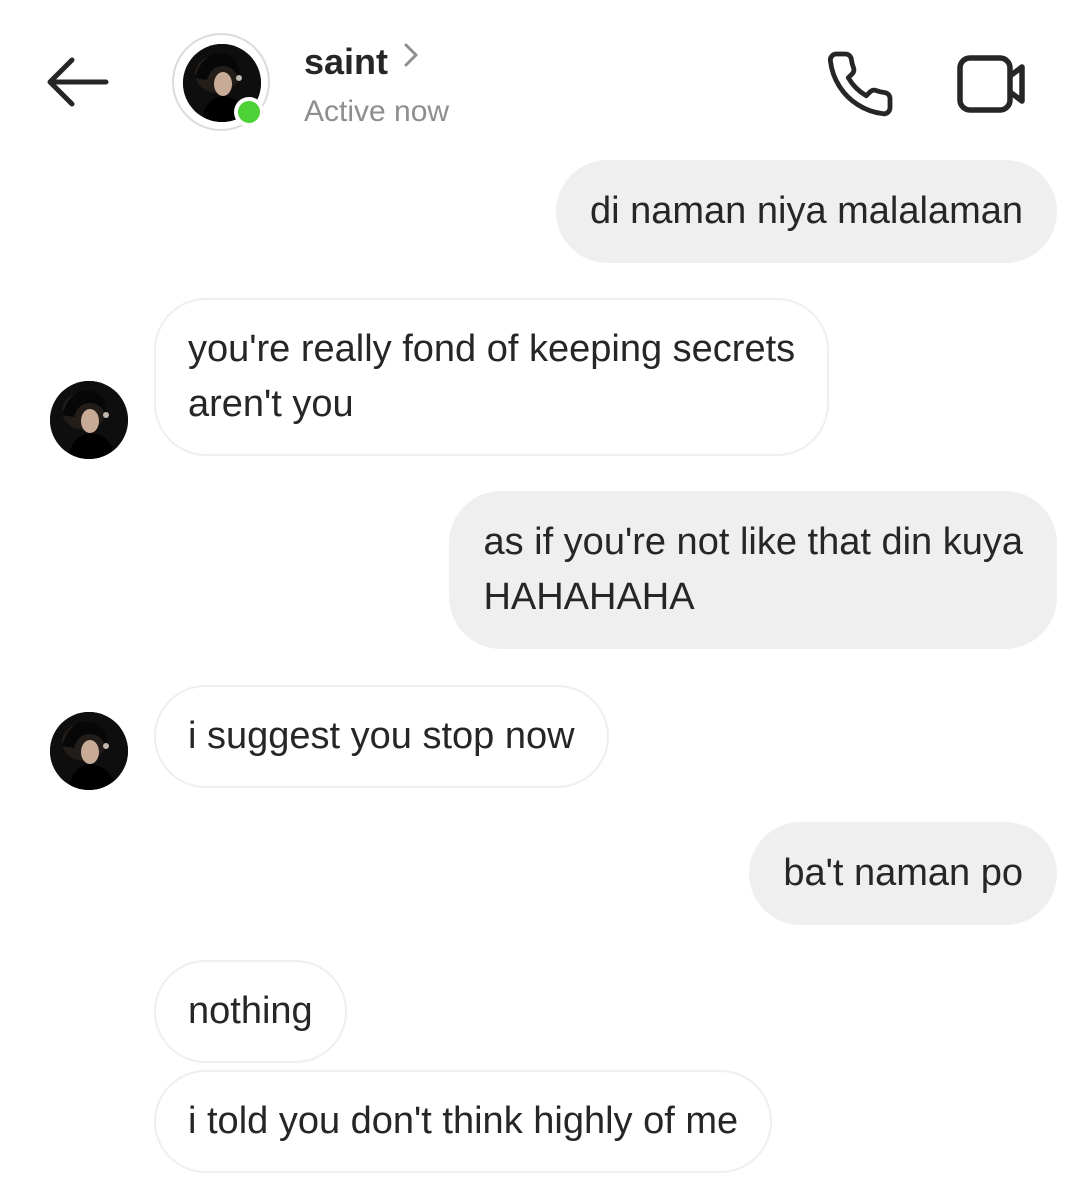 The height and width of the screenshot is (1183, 1080). What do you see at coordinates (249, 112) in the screenshot?
I see `online-status-indicator` at bounding box center [249, 112].